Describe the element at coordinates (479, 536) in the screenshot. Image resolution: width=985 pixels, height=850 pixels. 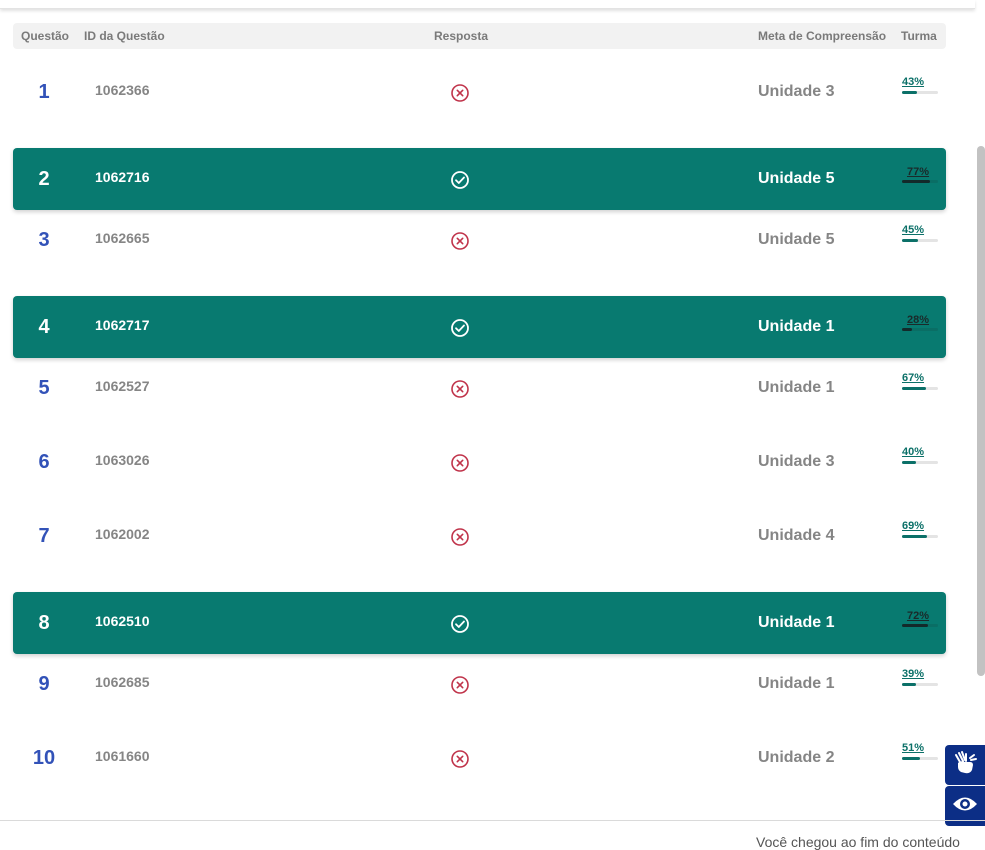
I see `table-row: 7 1062002 Unidade 4 69%` at that location.